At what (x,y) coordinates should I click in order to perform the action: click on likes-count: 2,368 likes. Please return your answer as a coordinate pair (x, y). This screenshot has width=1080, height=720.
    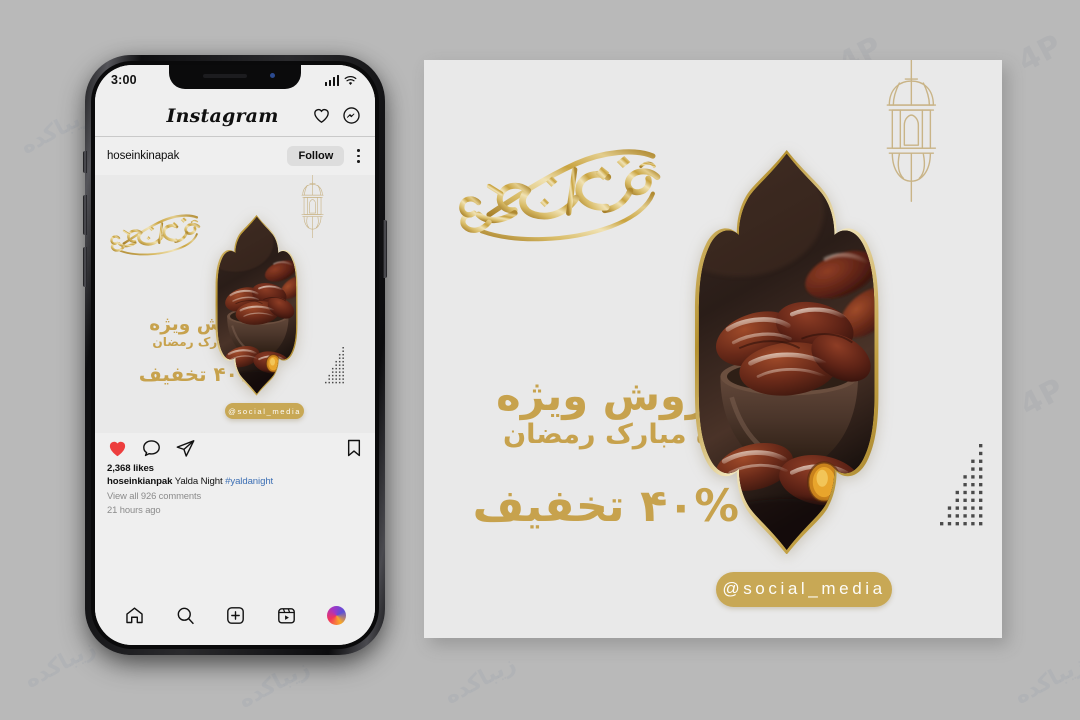
    Looking at the image, I should click on (130, 468).